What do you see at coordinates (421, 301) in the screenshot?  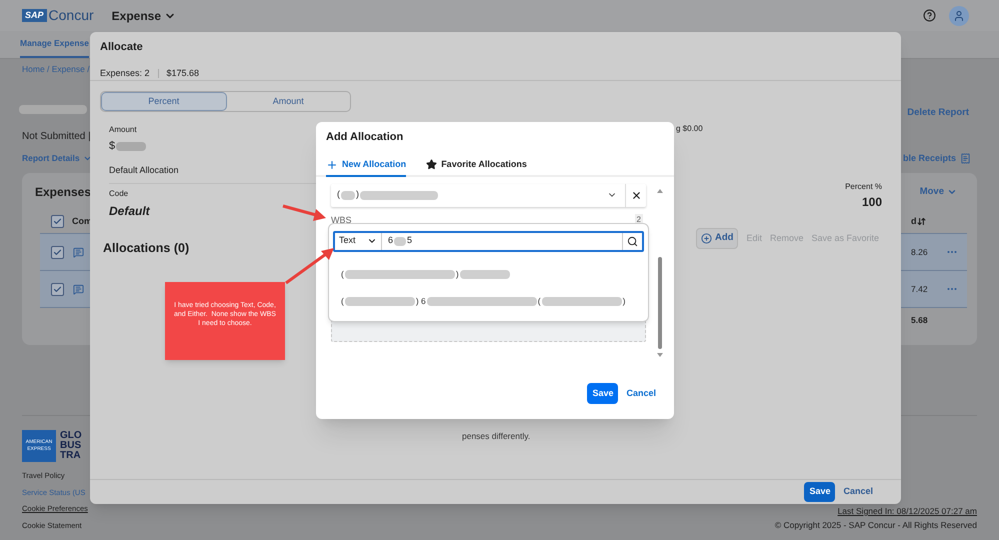 I see `value-text: ) 6` at bounding box center [421, 301].